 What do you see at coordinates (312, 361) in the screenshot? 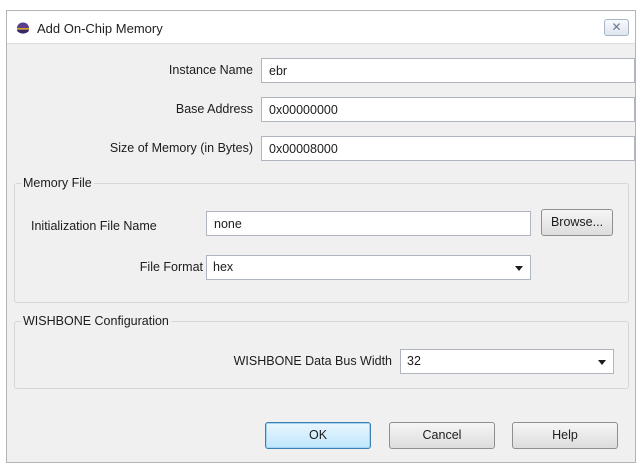
I see `bus-width-label: WISHBONE Data Bus Width` at bounding box center [312, 361].